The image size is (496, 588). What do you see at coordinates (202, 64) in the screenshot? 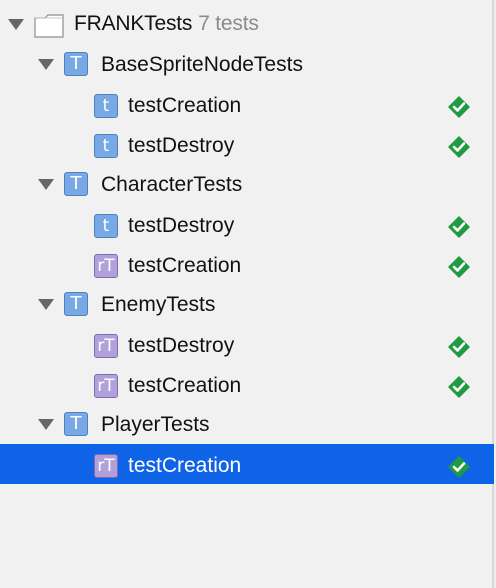
I see `test-class-label: BaseSpriteNodeTests` at bounding box center [202, 64].